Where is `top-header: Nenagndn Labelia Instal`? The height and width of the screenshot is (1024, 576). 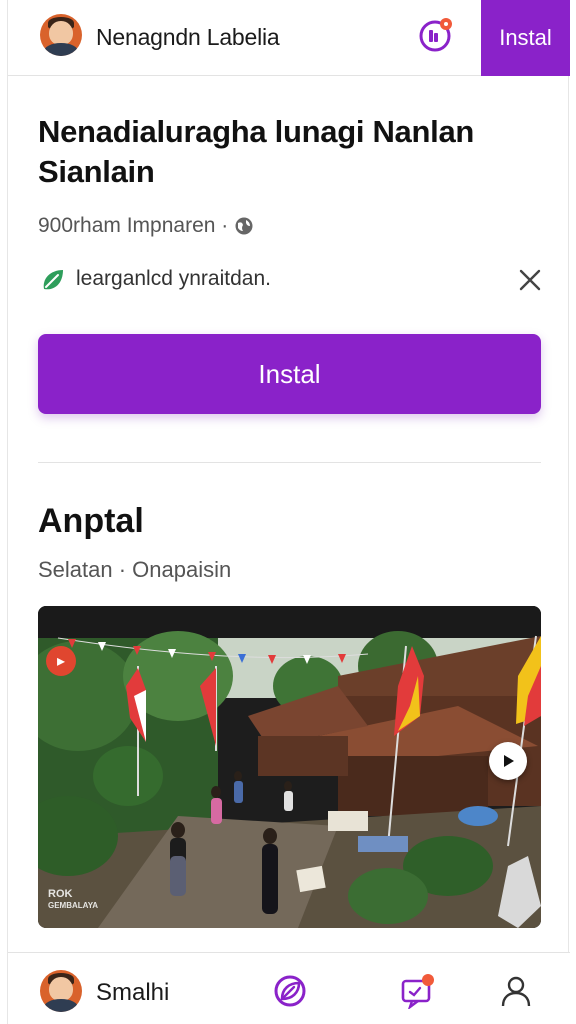 top-header: Nenagndn Labelia Instal is located at coordinates (289, 38).